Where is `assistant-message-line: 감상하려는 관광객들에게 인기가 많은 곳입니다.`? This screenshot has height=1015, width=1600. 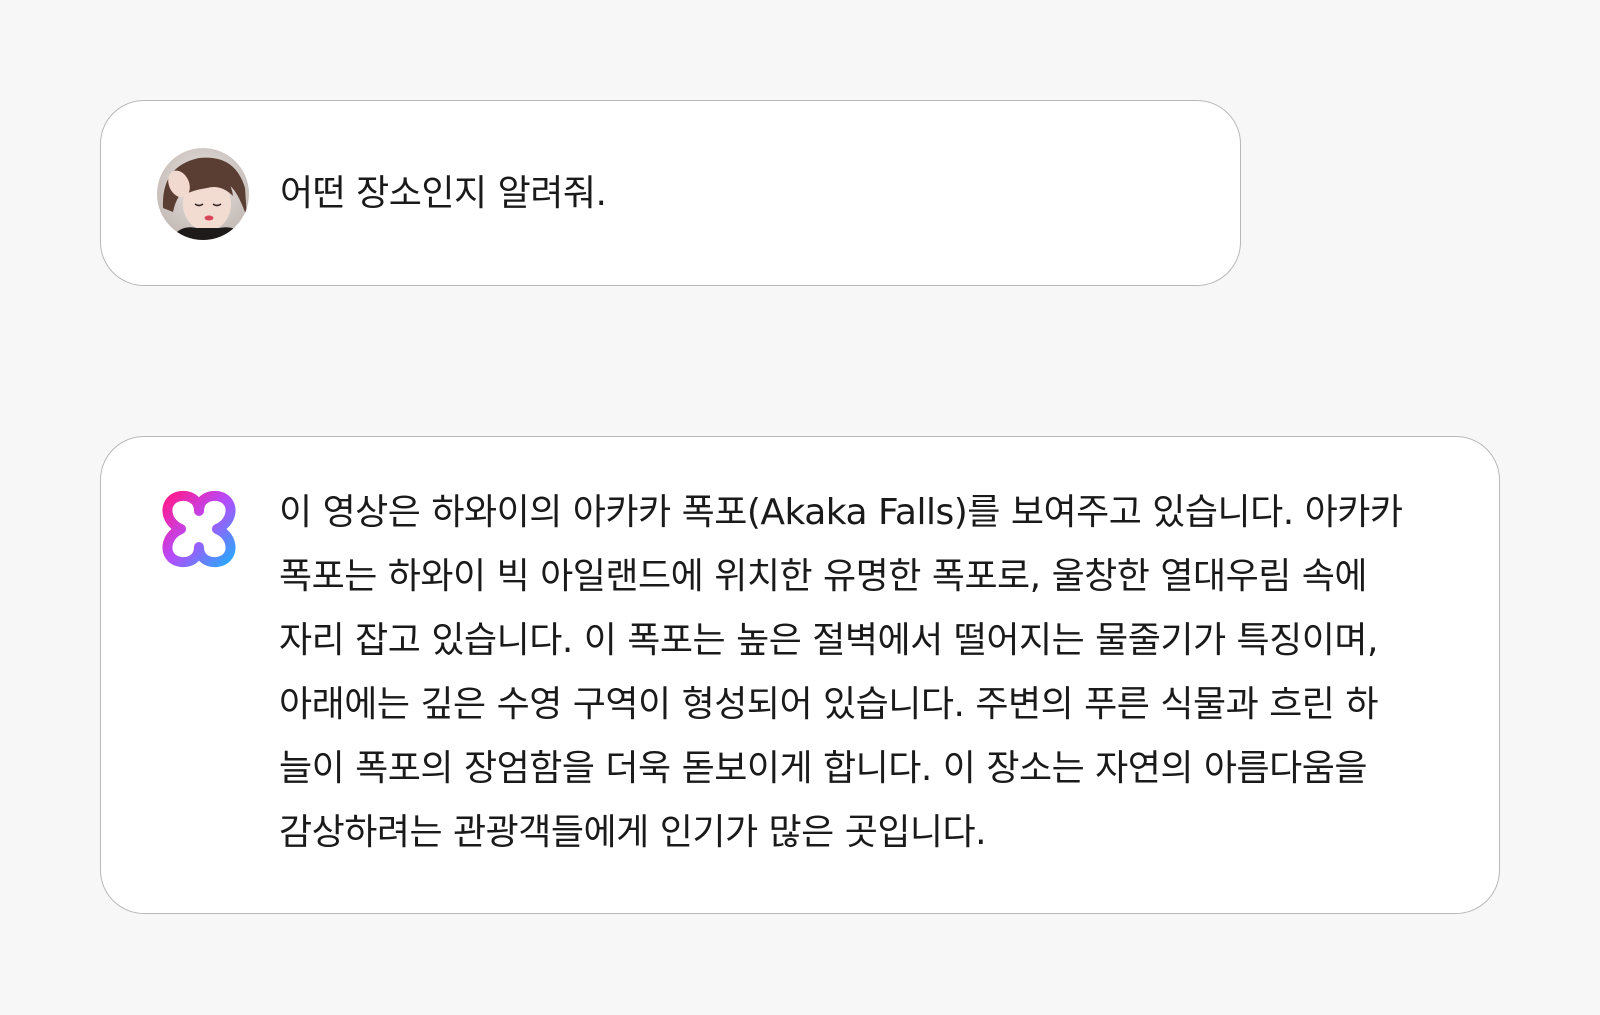 assistant-message-line: 감상하려는 관광객들에게 인기가 많은 곳입니다. is located at coordinates (633, 832).